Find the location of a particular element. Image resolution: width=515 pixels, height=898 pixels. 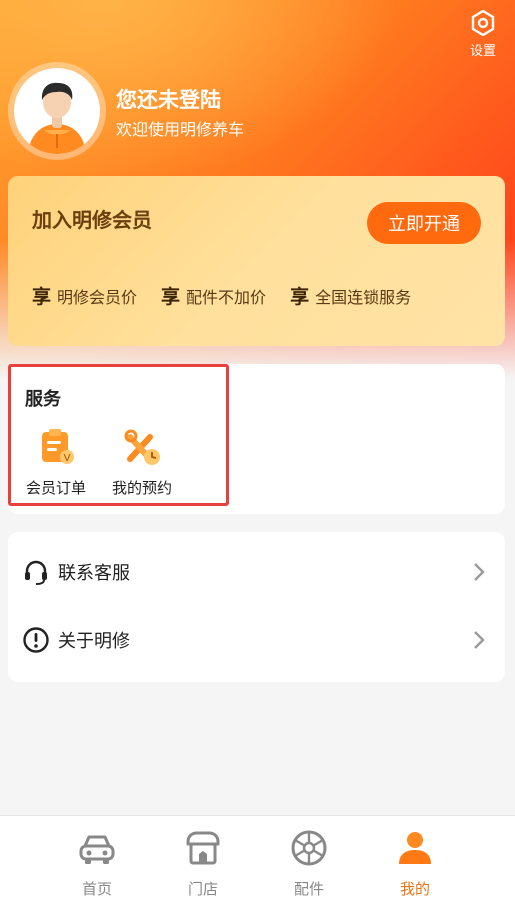

service-highlight-box: 服务 V 会员订单 我的预约 is located at coordinates (118, 435).